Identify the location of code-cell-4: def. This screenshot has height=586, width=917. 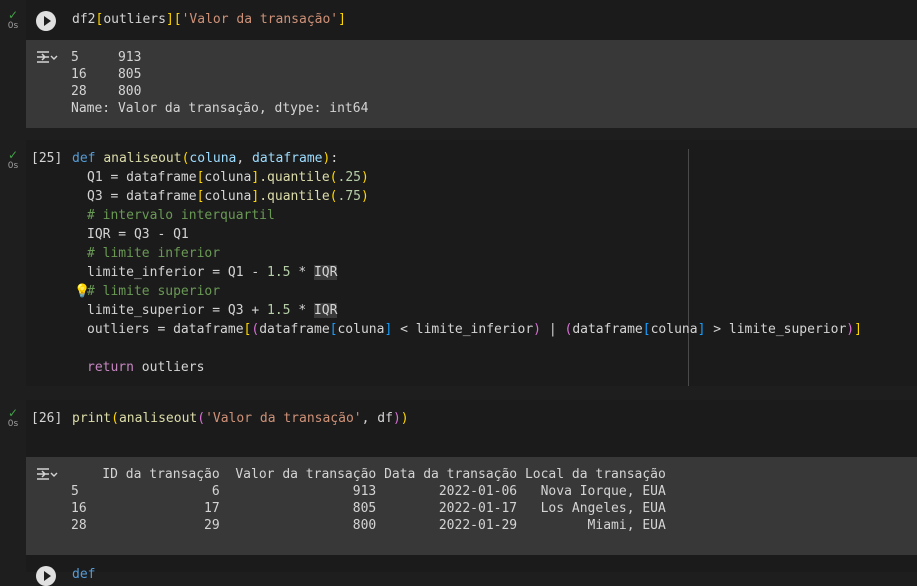
(471, 570).